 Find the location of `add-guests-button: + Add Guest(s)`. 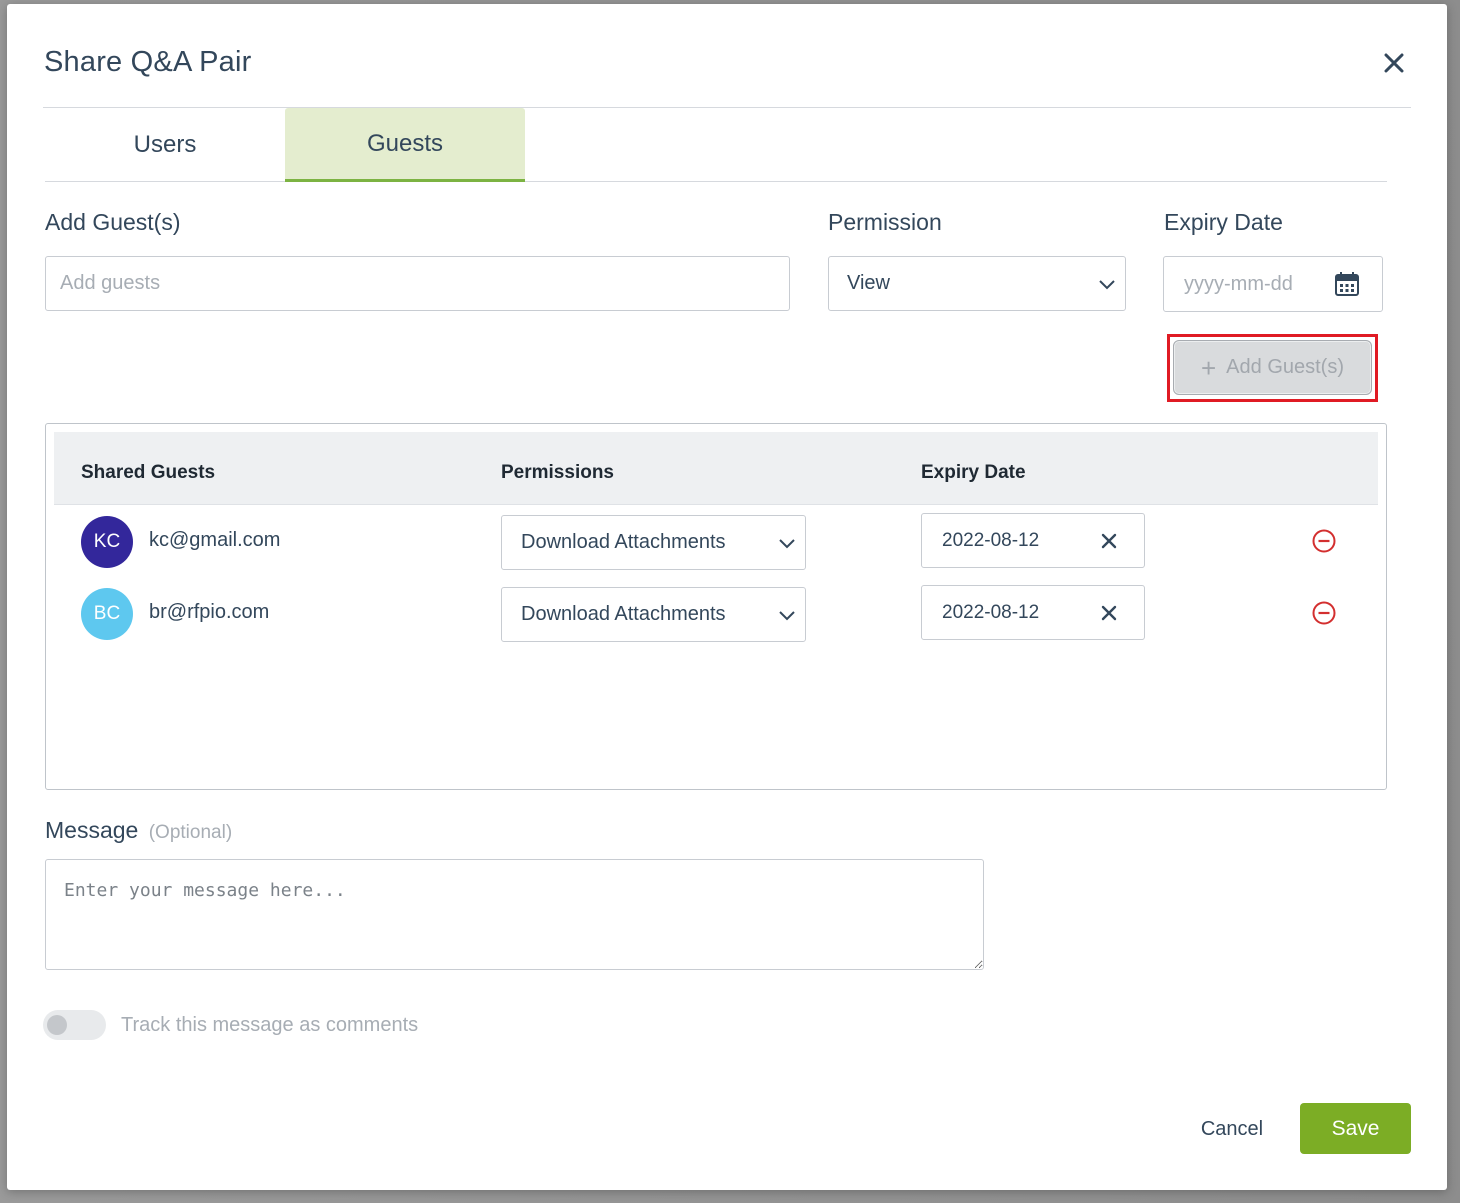

add-guests-button: + Add Guest(s) is located at coordinates (1272, 367).